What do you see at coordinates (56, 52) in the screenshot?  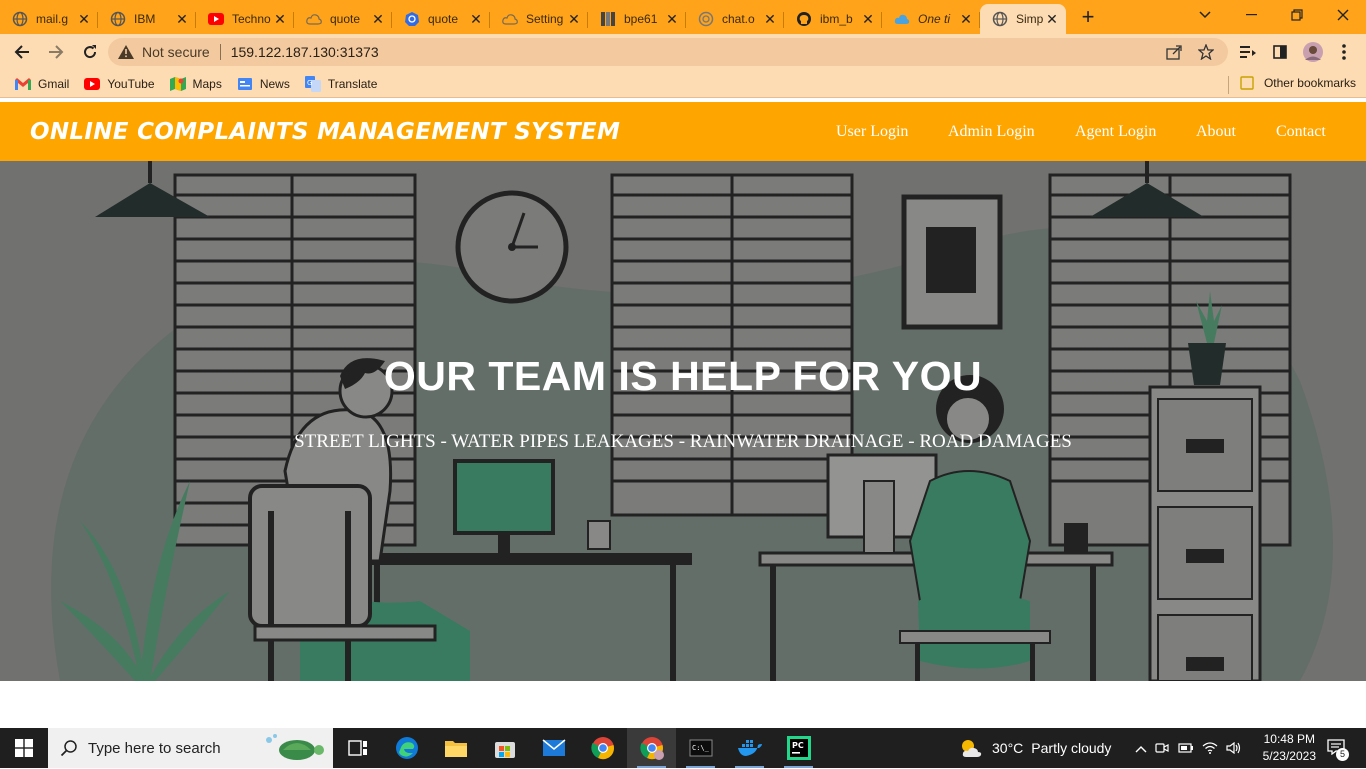 I see `forward-button` at bounding box center [56, 52].